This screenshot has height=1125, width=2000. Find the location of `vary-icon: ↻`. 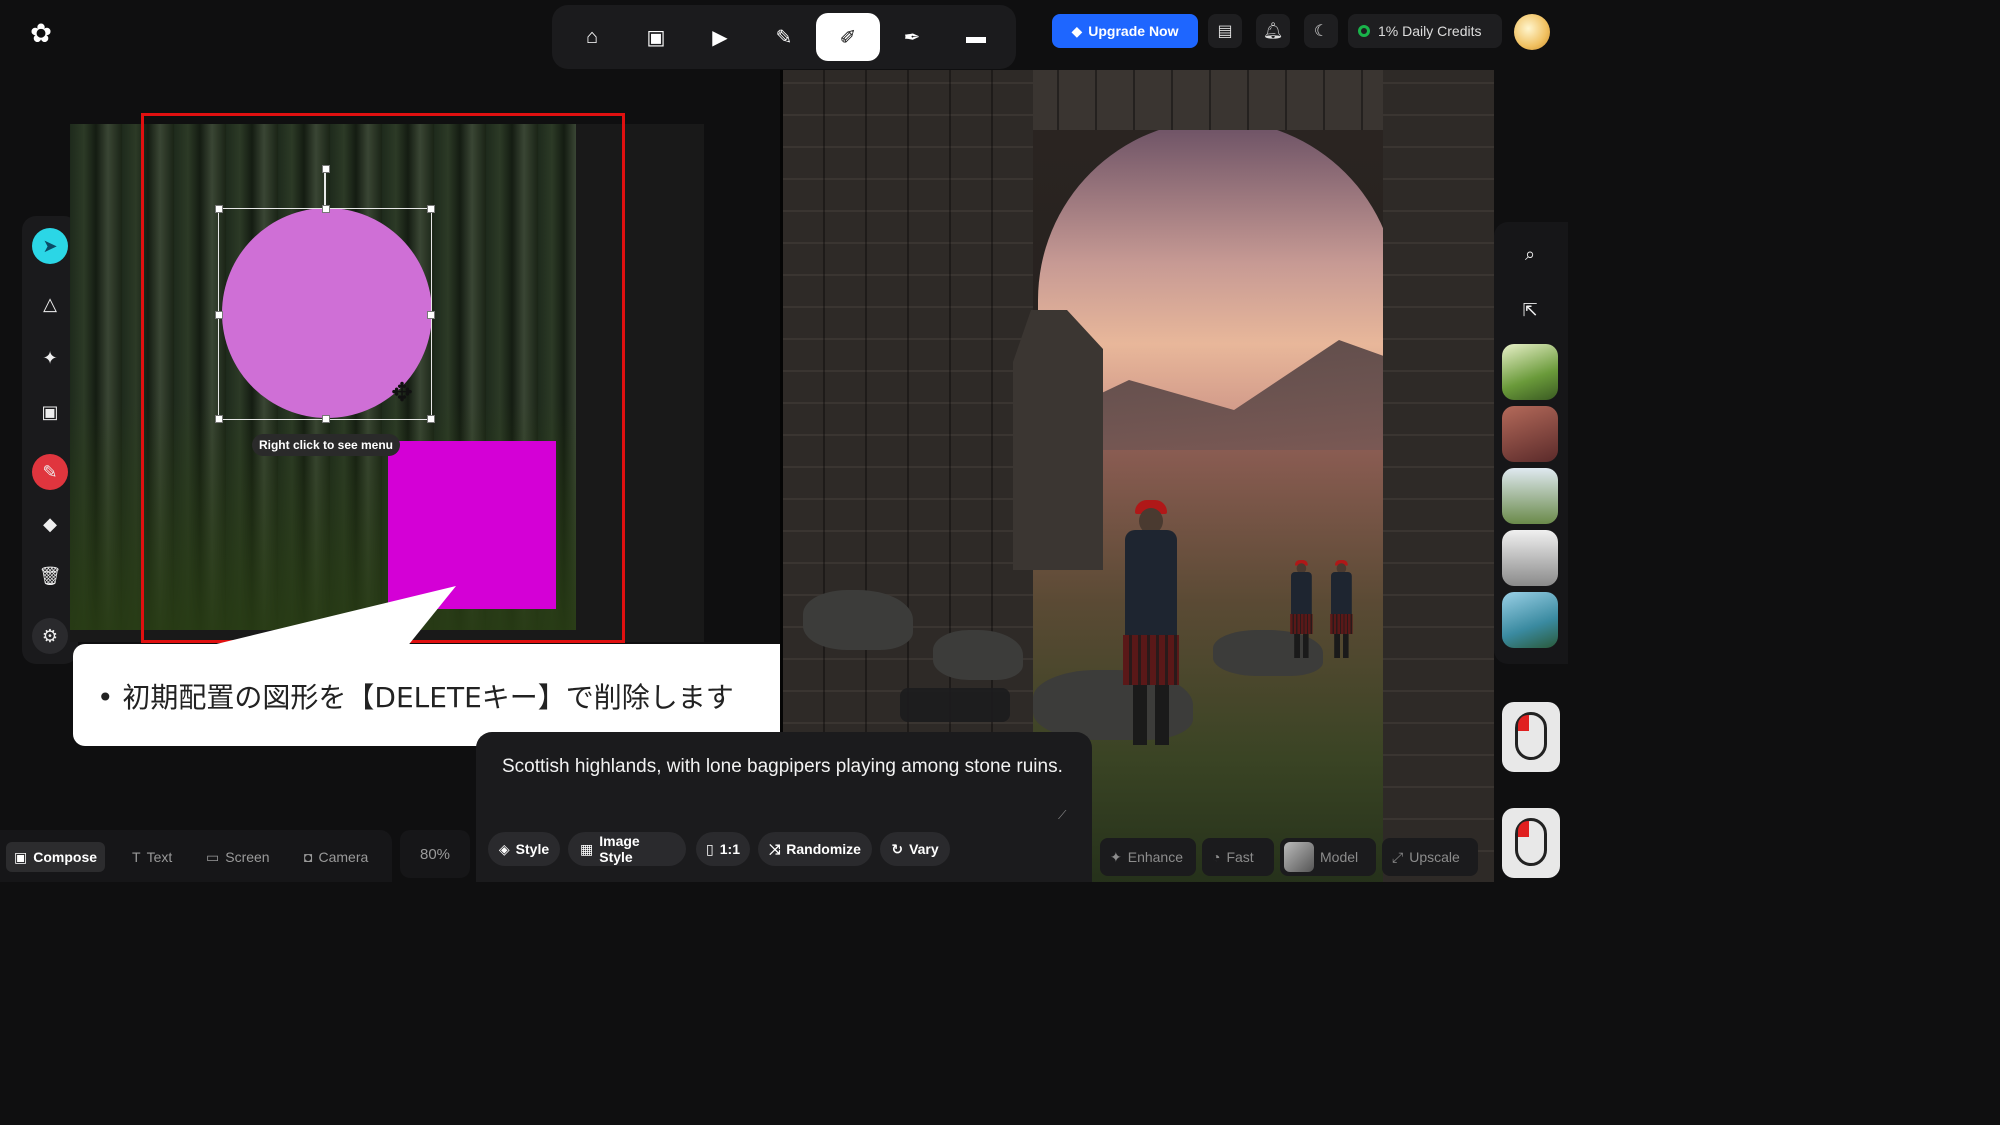

vary-icon: ↻ is located at coordinates (897, 848).